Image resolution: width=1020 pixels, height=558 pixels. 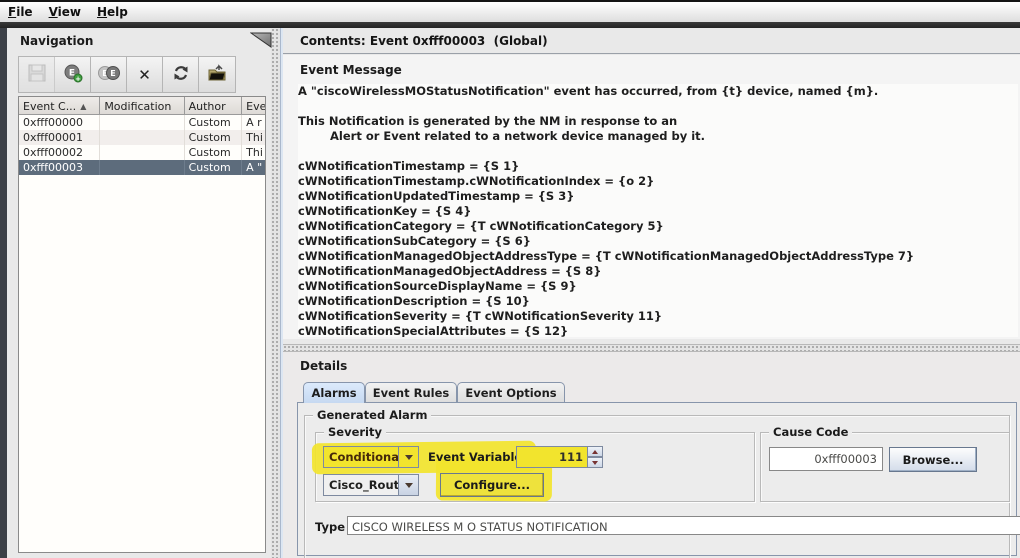 What do you see at coordinates (60, 106) in the screenshot?
I see `column-header-event-code: Event C... ▲` at bounding box center [60, 106].